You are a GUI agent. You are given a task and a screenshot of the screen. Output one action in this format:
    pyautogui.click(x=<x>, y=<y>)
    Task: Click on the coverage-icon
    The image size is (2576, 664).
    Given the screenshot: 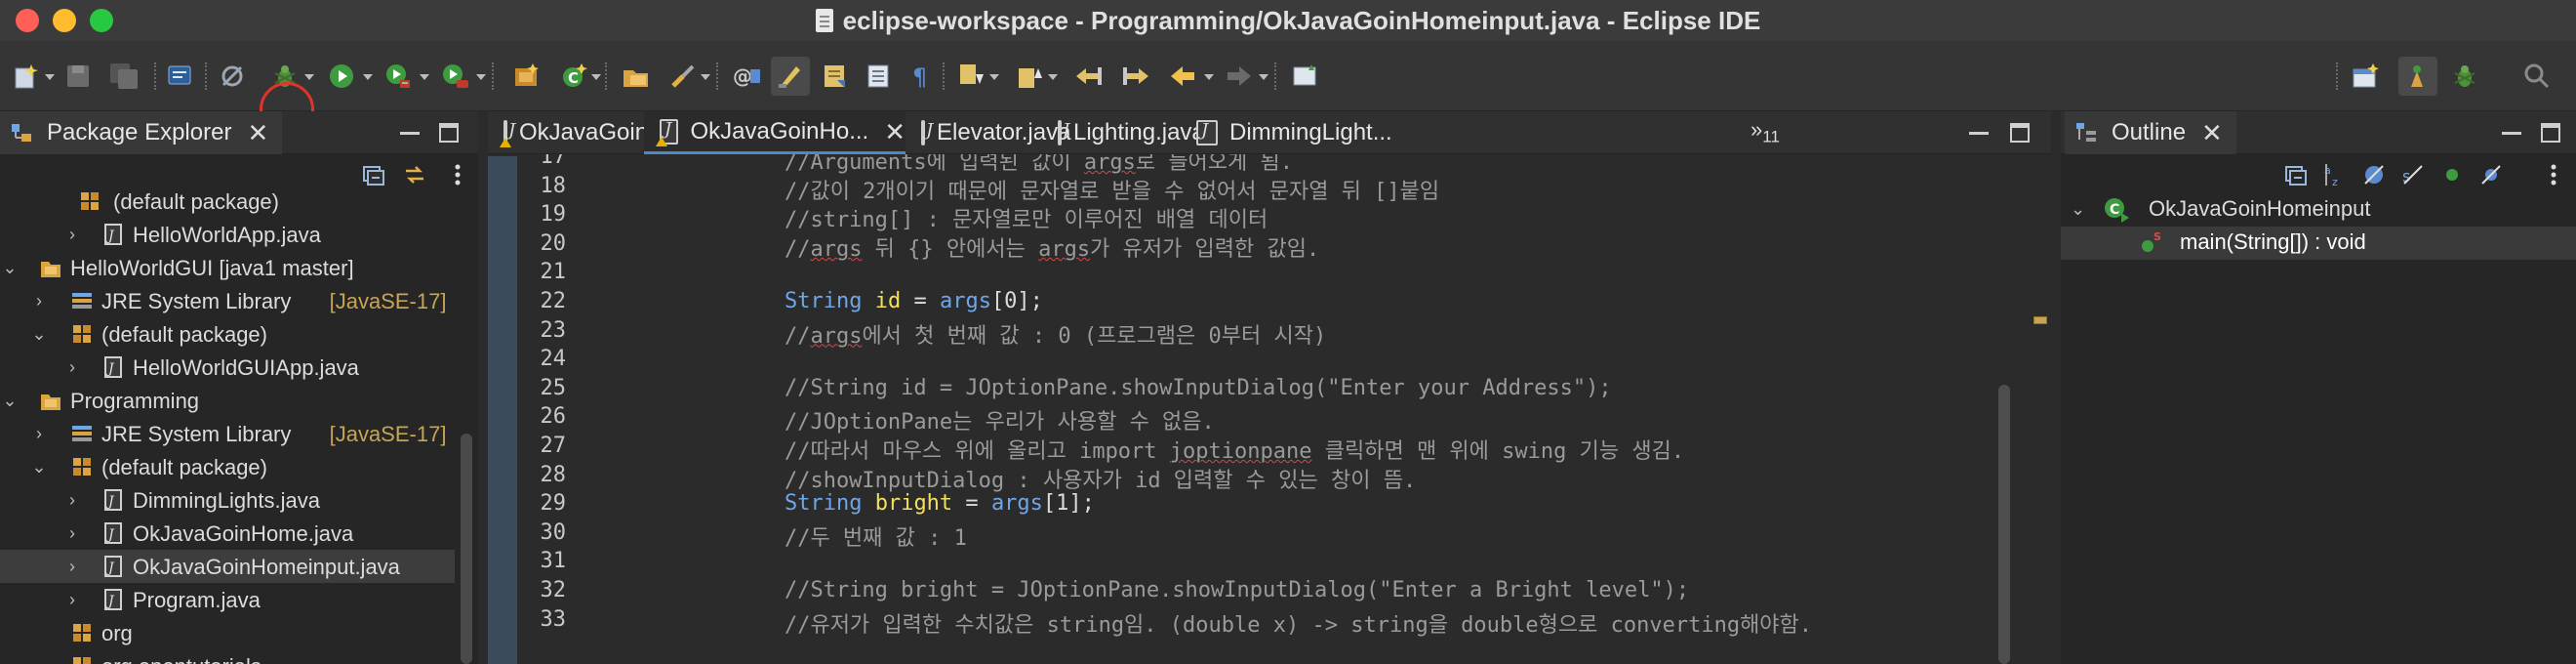 What is the action you would take?
    pyautogui.click(x=398, y=76)
    